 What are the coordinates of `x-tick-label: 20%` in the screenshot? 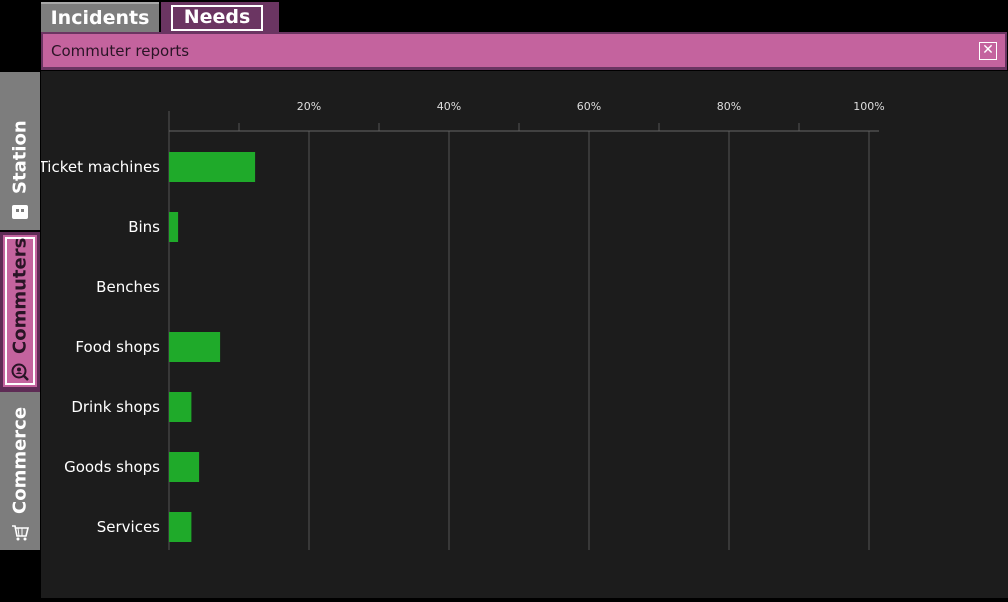 It's located at (309, 106).